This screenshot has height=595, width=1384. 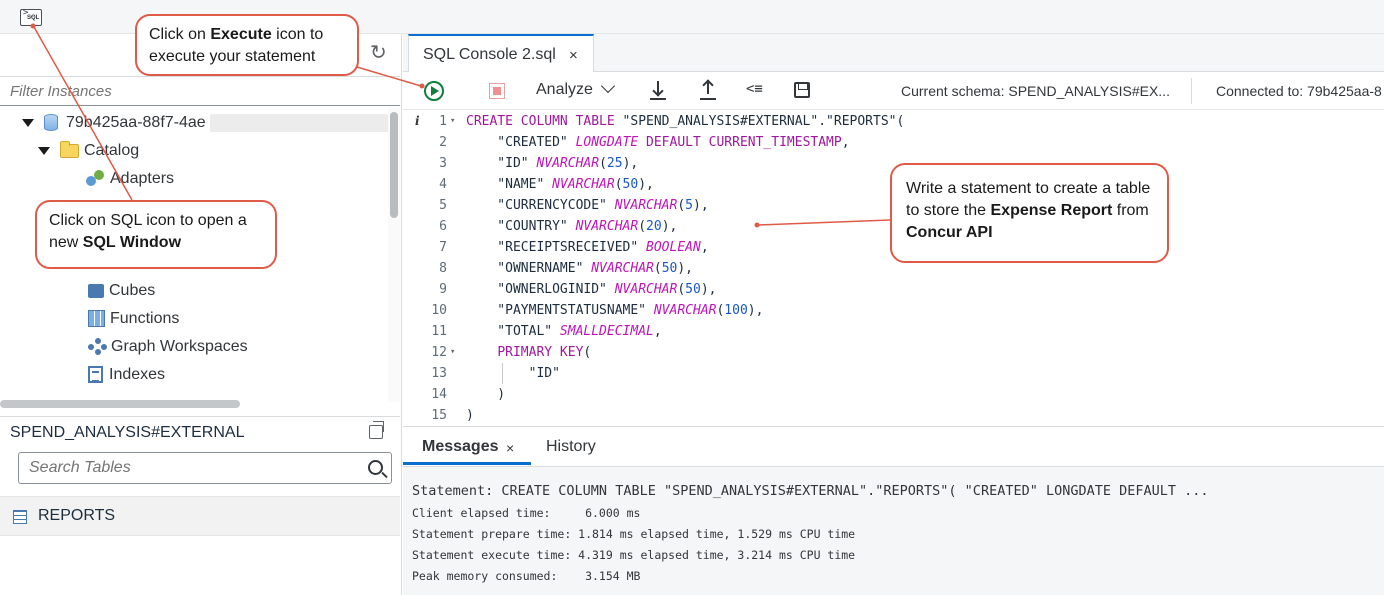 I want to click on tree-instance: 79b425aa-88f7-4ae, so click(x=205, y=123).